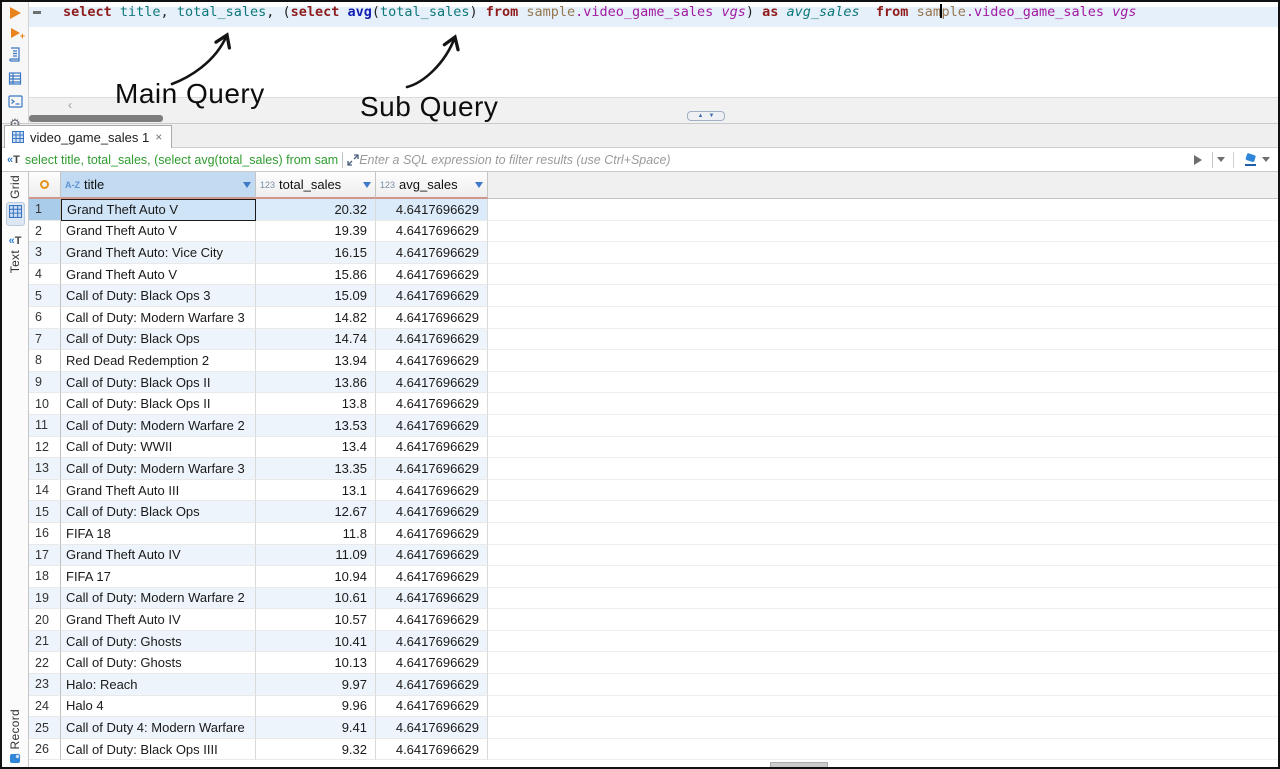  I want to click on cell-total-sales: 13.4, so click(316, 447).